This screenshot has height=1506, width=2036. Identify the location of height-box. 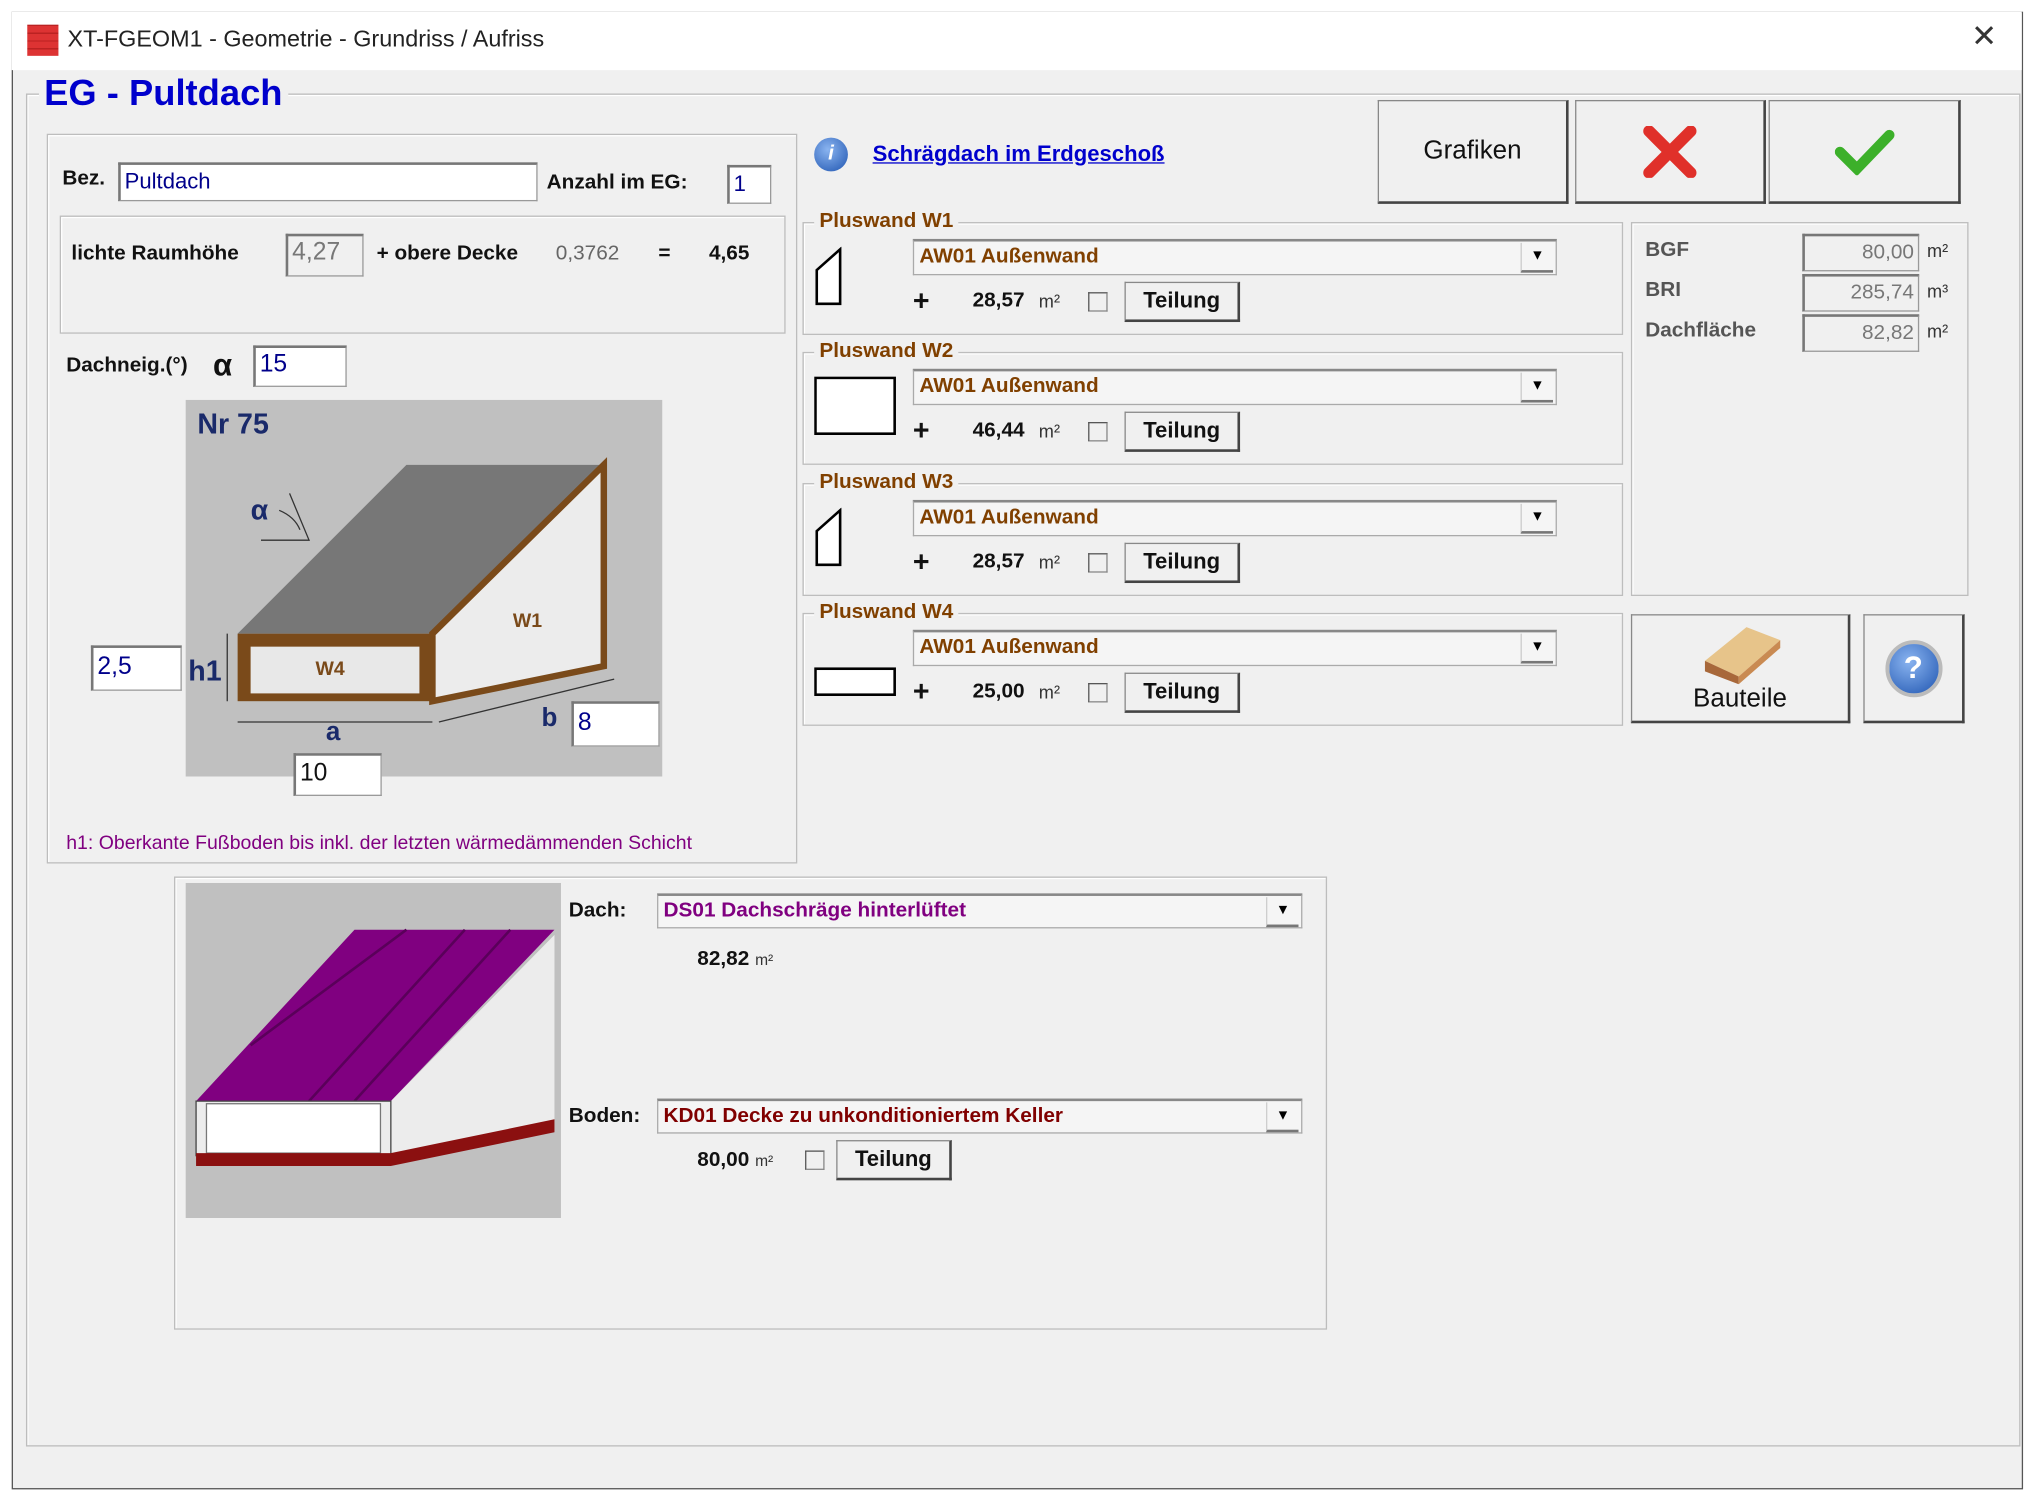
(422, 274).